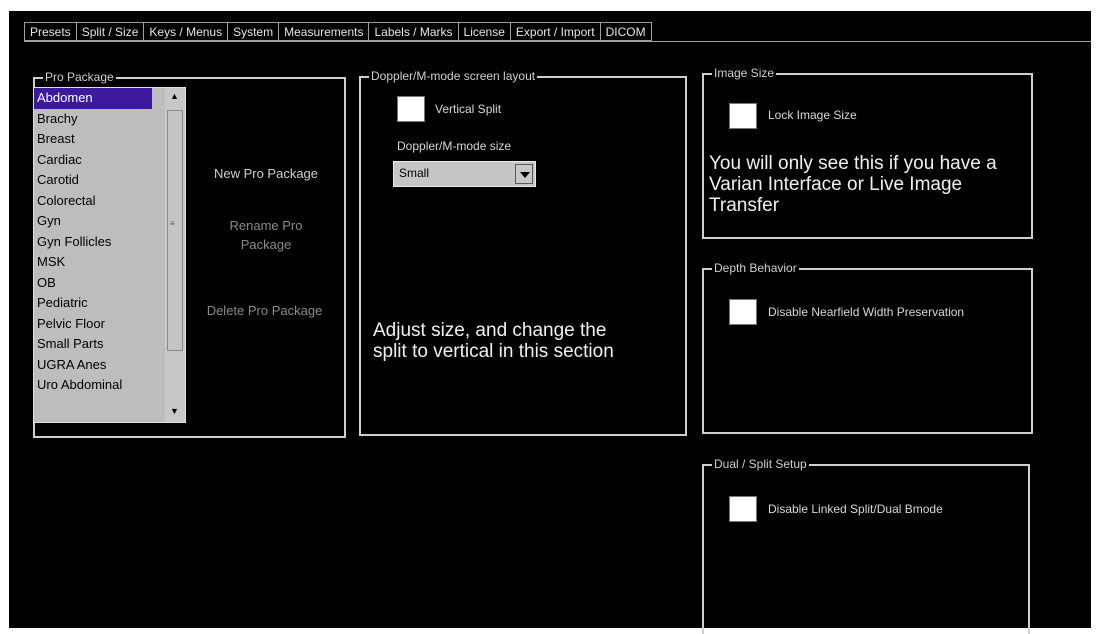 Image resolution: width=1096 pixels, height=634 pixels. I want to click on disable-nearfield-label: Disable Nearfield Width Preservation, so click(866, 312).